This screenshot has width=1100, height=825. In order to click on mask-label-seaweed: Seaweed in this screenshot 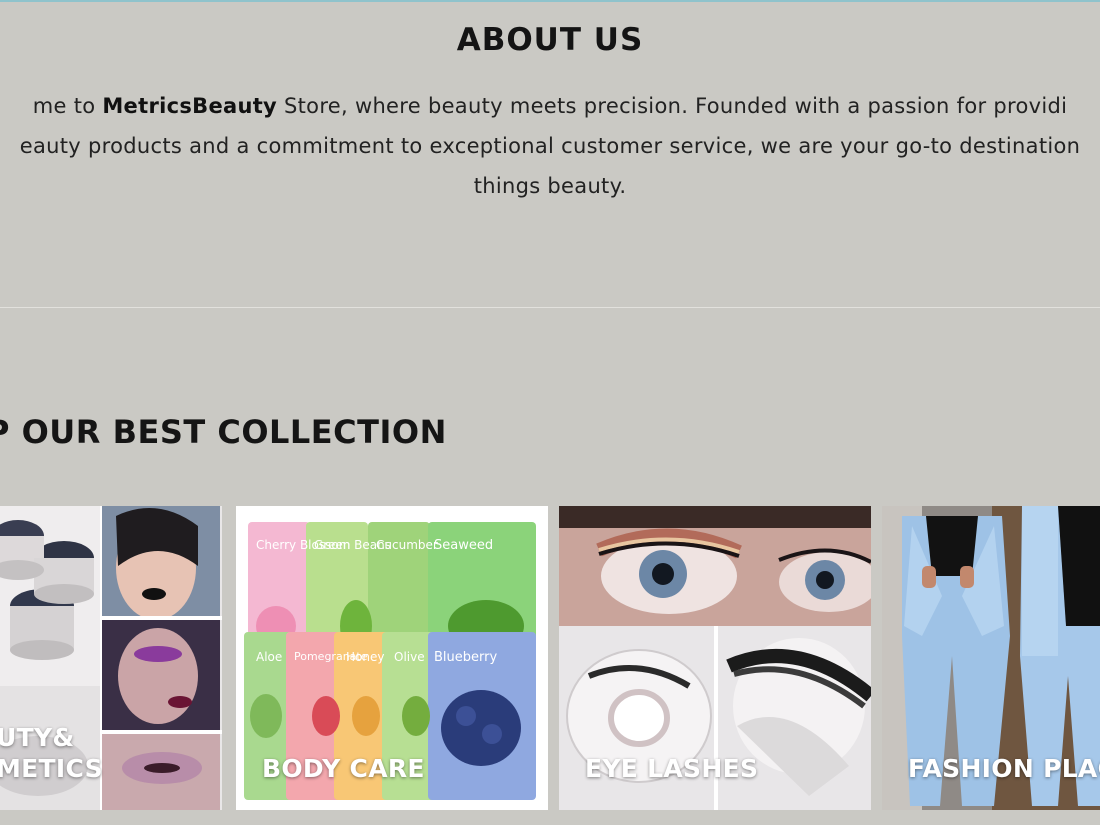, I will do `click(464, 545)`.